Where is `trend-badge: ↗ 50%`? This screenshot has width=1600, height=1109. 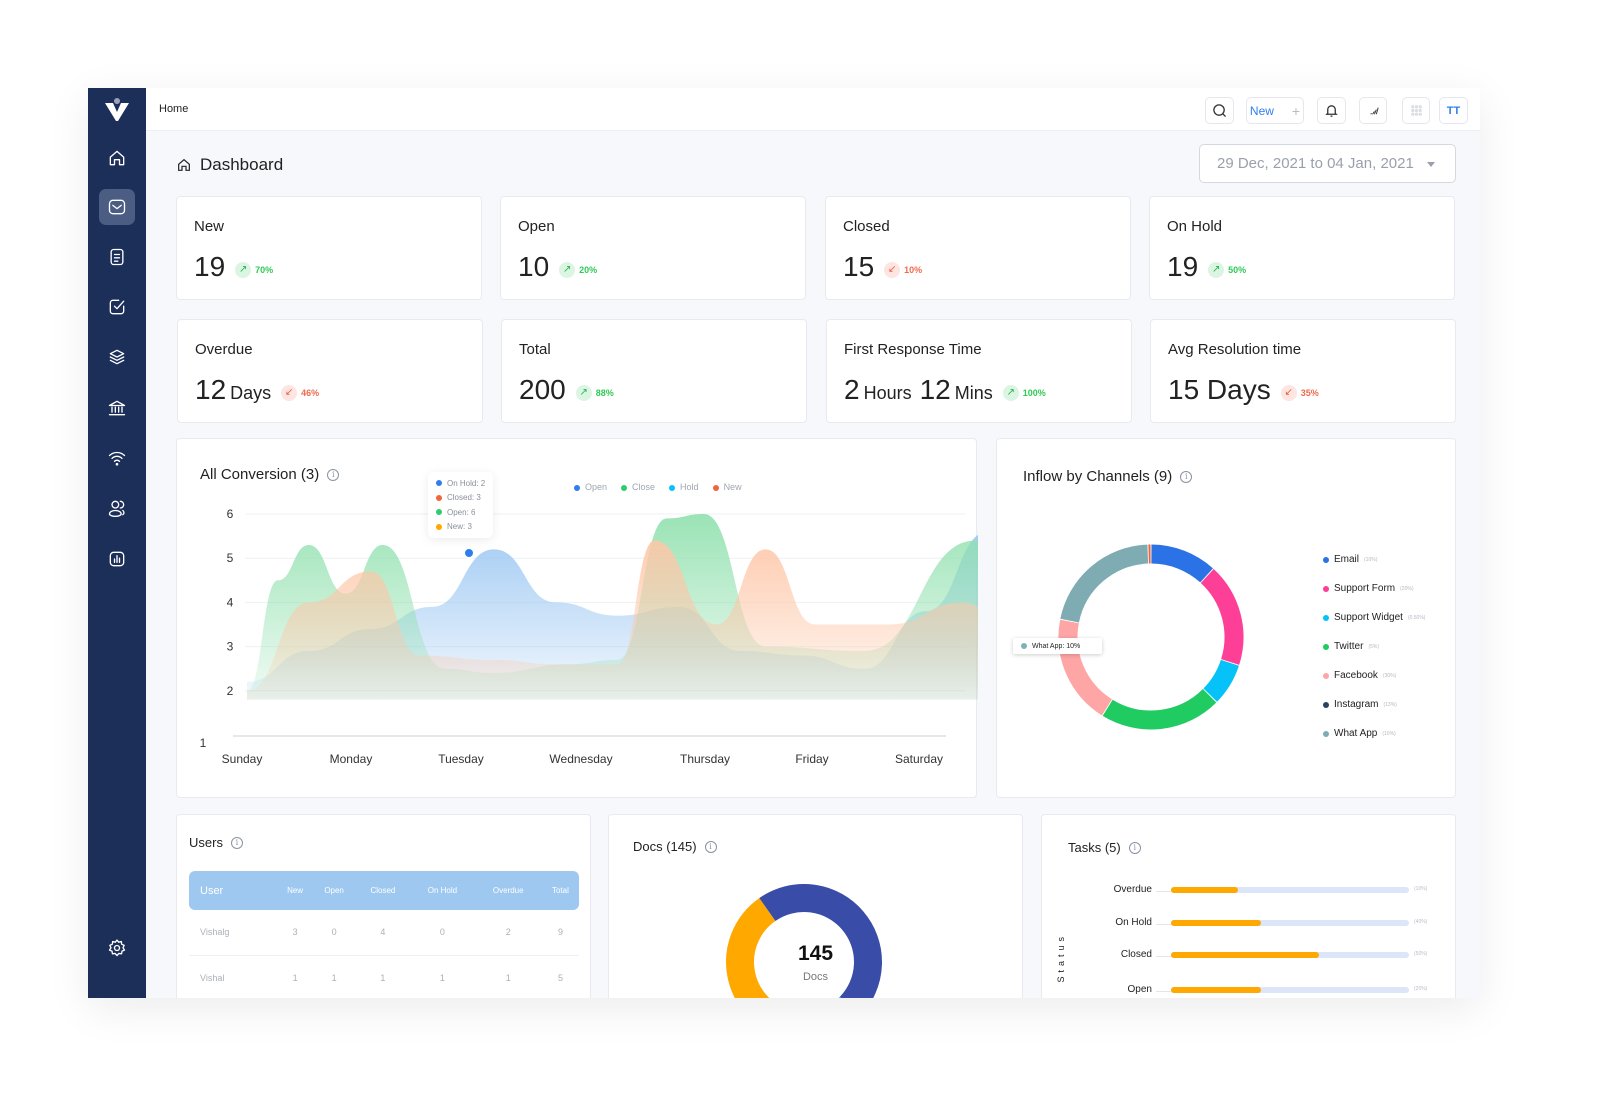
trend-badge: ↗ 50% is located at coordinates (1227, 269).